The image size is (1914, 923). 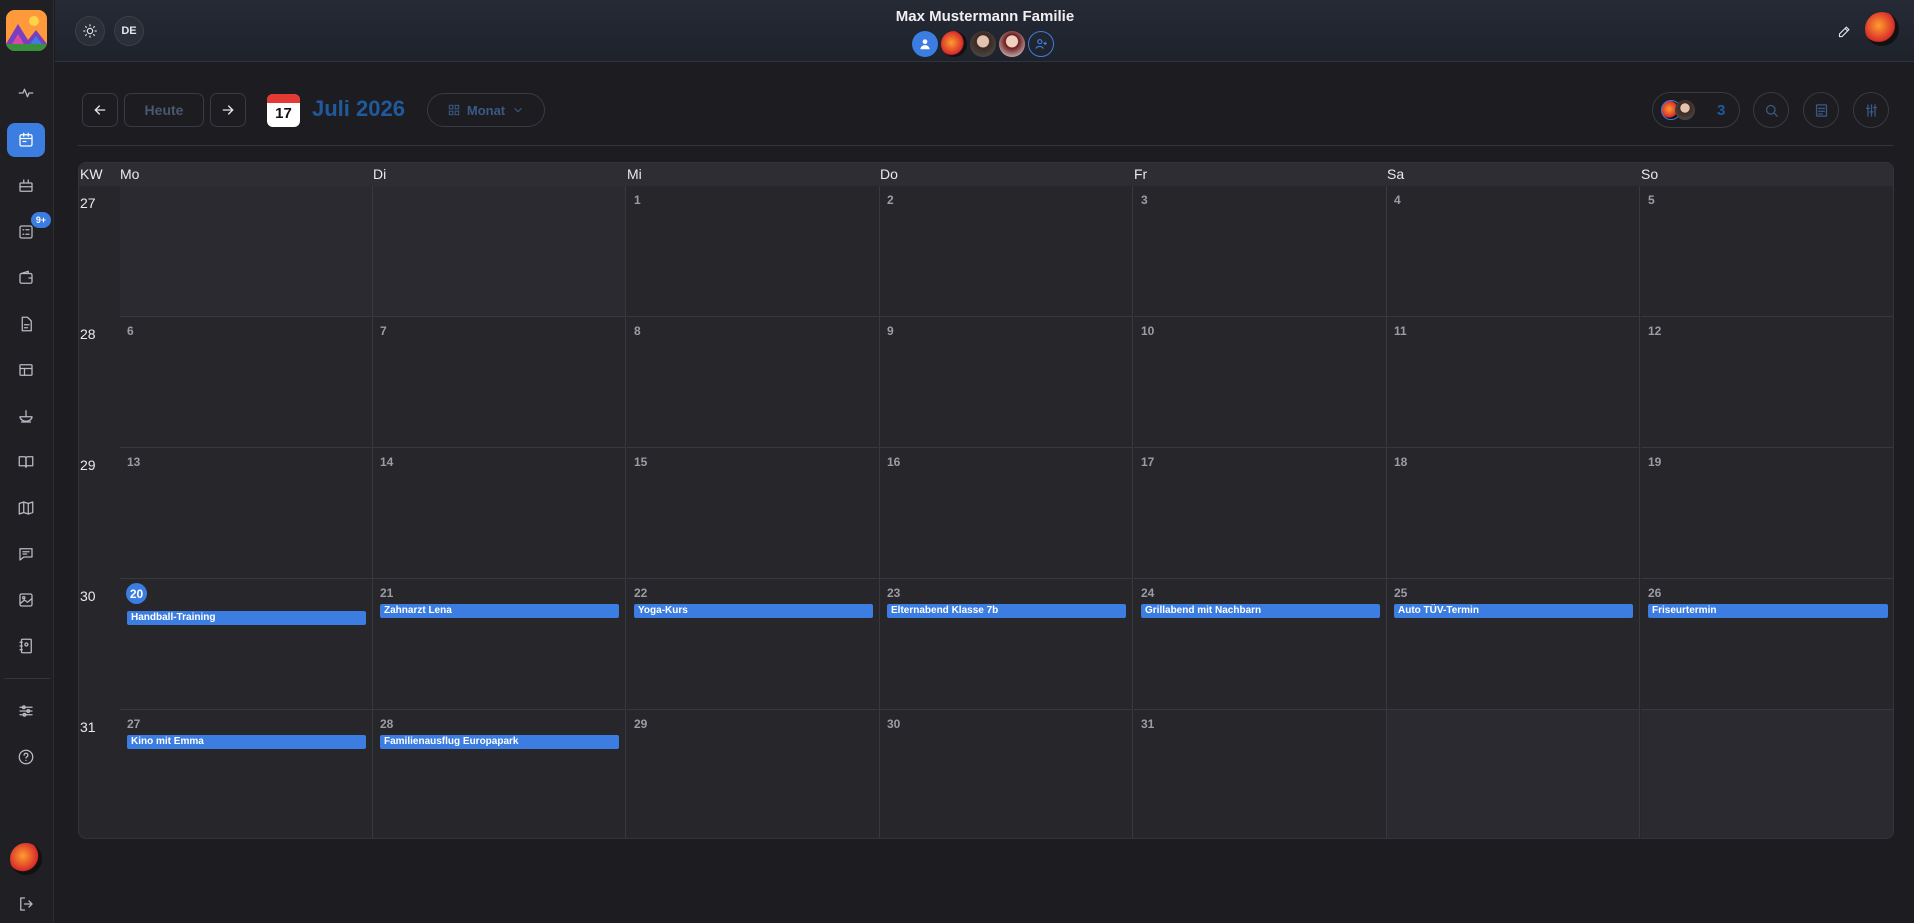 I want to click on month-title: Juli 2026, so click(x=358, y=108).